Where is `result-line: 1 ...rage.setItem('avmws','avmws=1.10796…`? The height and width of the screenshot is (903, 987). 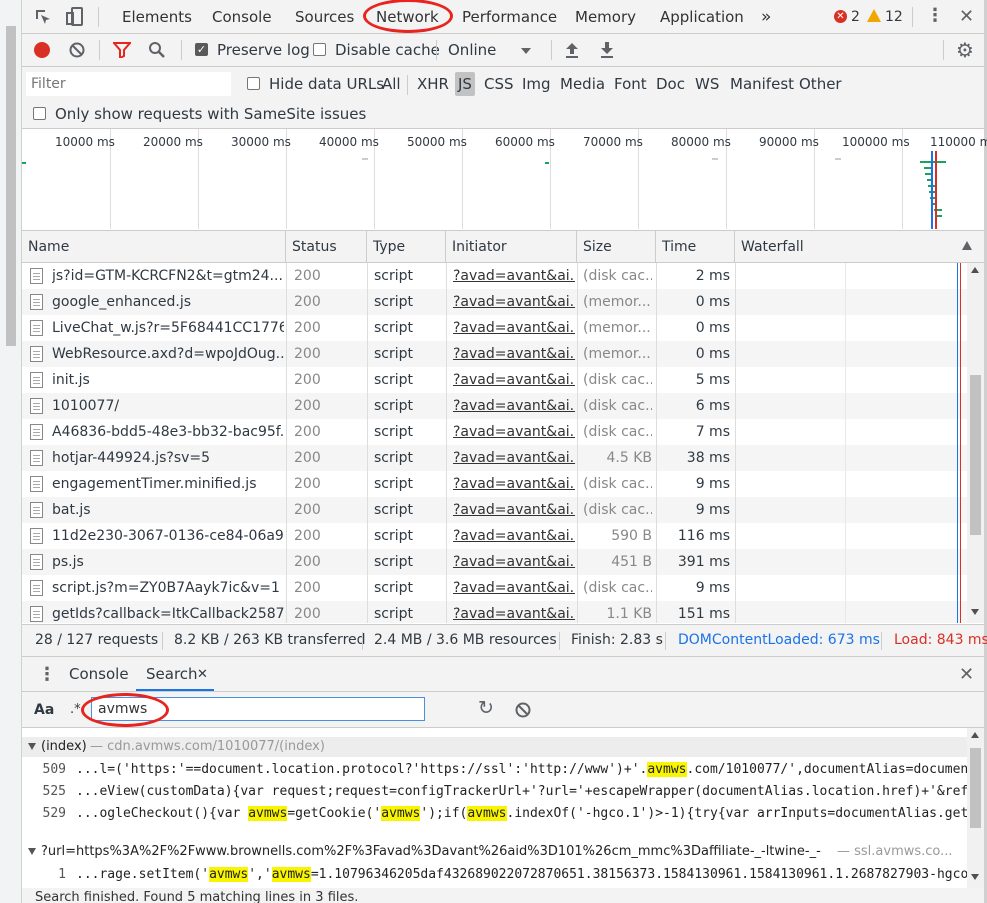 result-line: 1 ...rage.setItem('avmws','avmws=1.10796… is located at coordinates (494, 875).